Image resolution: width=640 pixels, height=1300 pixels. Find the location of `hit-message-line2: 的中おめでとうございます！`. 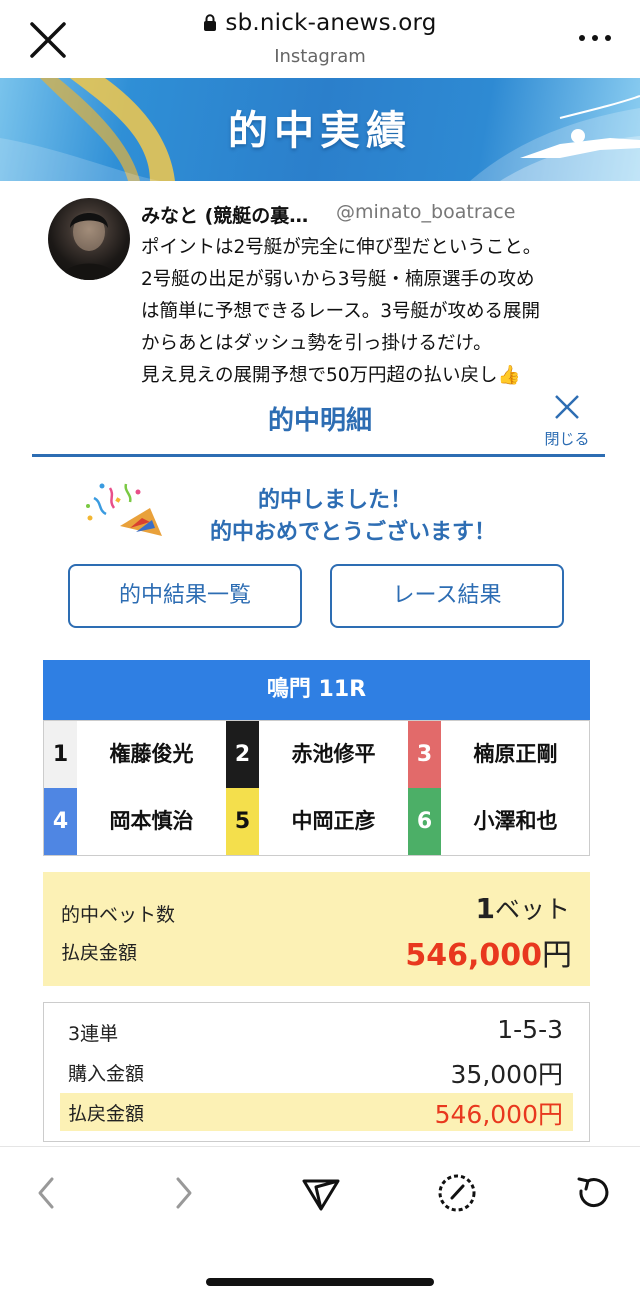

hit-message-line2: 的中おめでとうございます！ is located at coordinates (352, 532).